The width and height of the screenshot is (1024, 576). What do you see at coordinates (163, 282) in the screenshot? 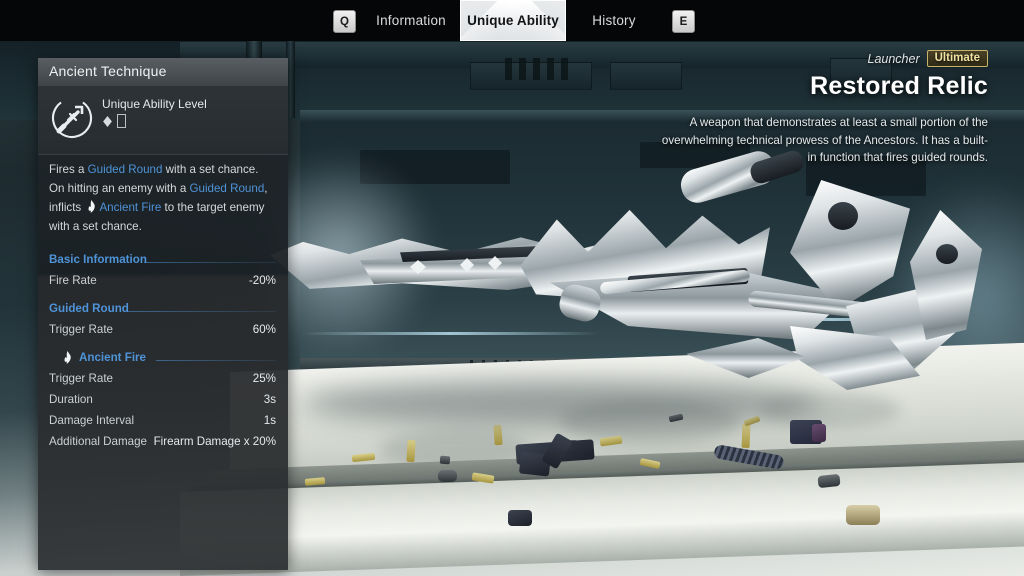
I see `stat-row: Fire Rate -20%` at bounding box center [163, 282].